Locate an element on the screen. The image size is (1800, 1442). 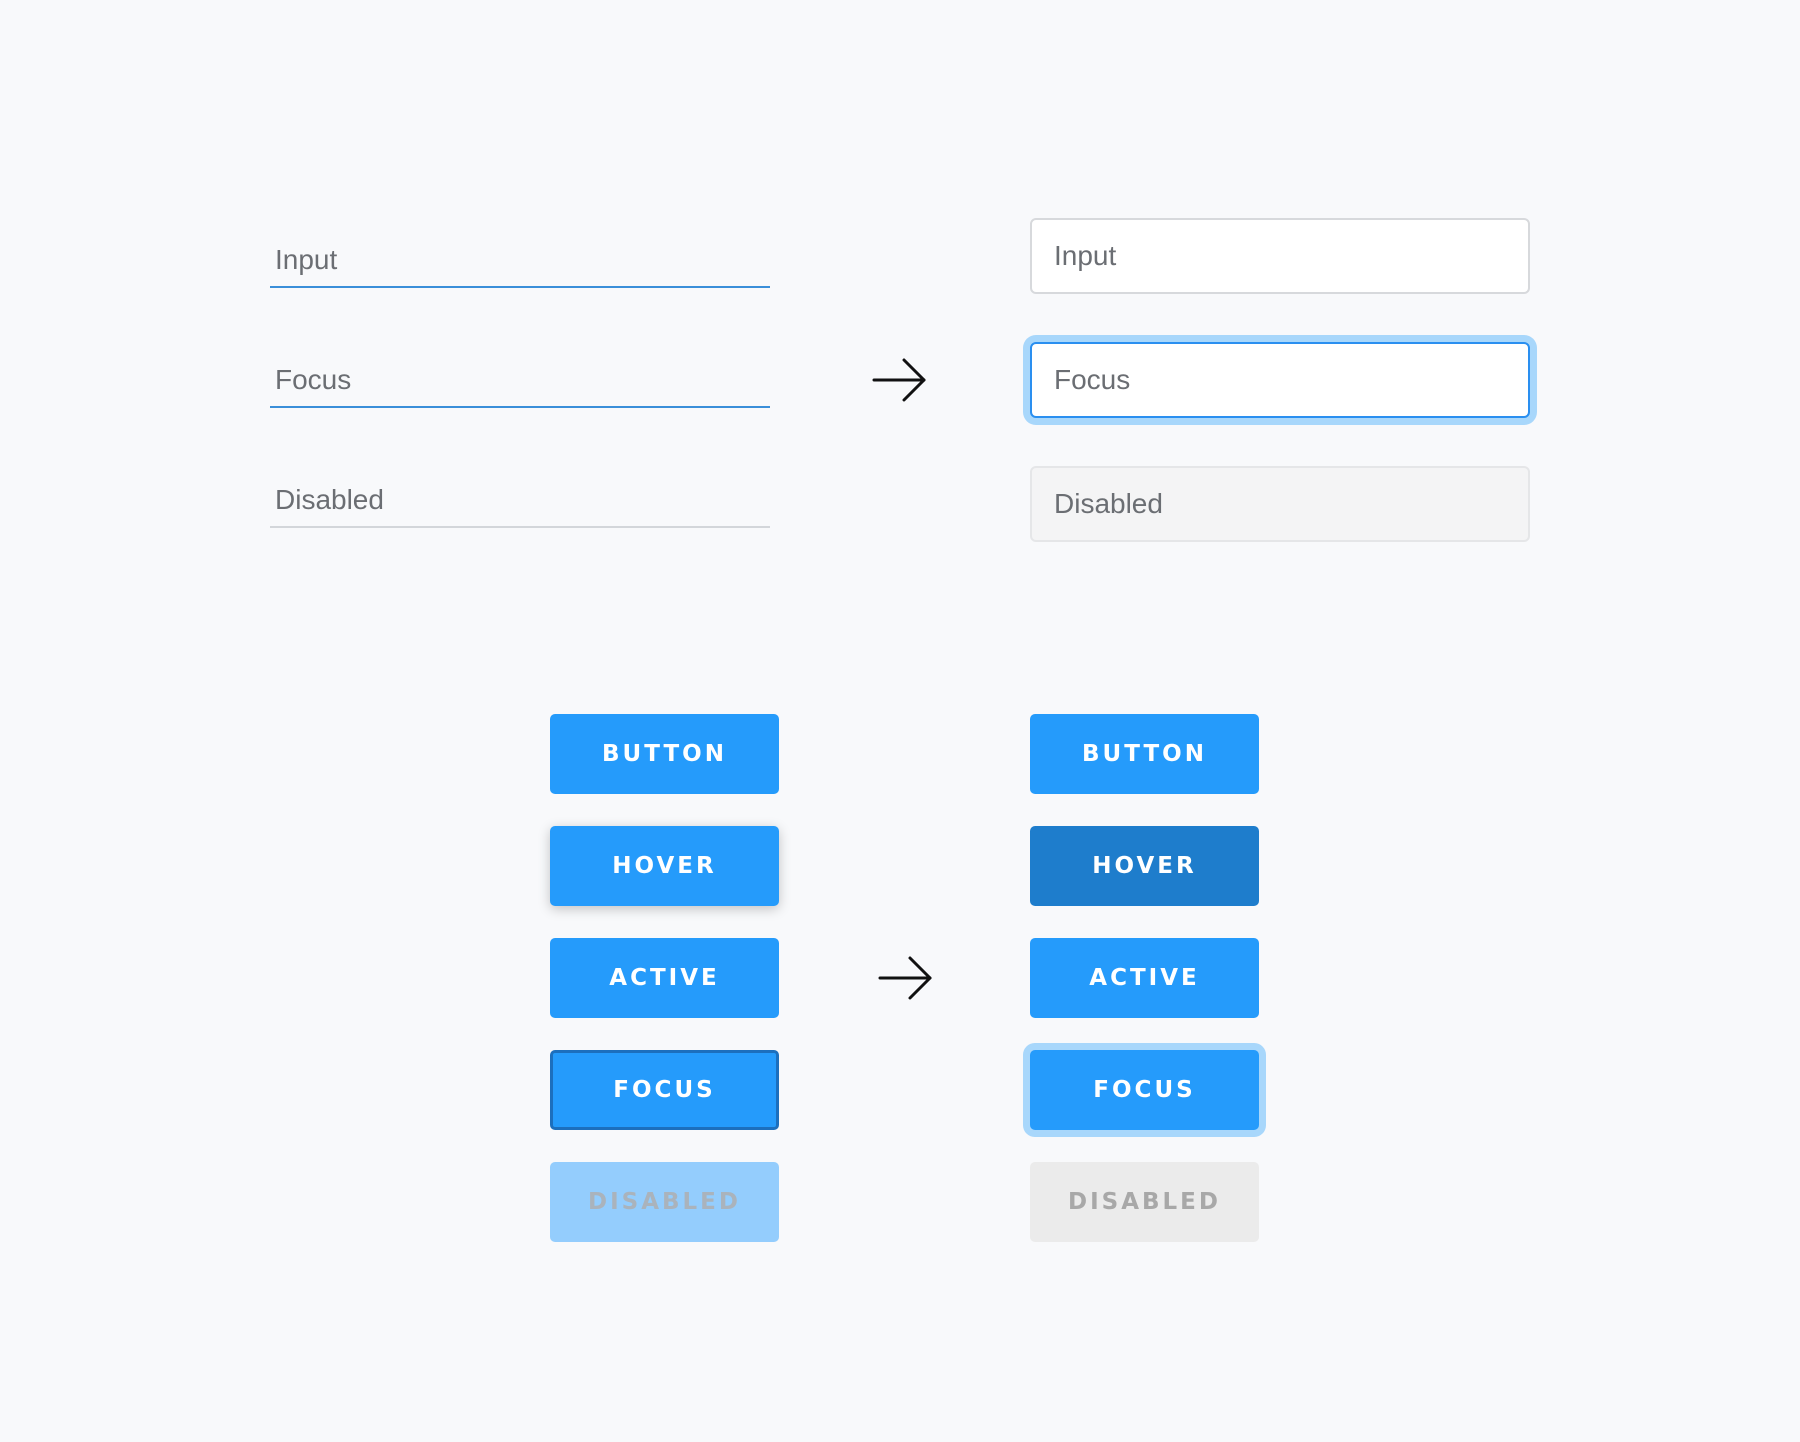
new-button-hover: HOVER is located at coordinates (1144, 866).